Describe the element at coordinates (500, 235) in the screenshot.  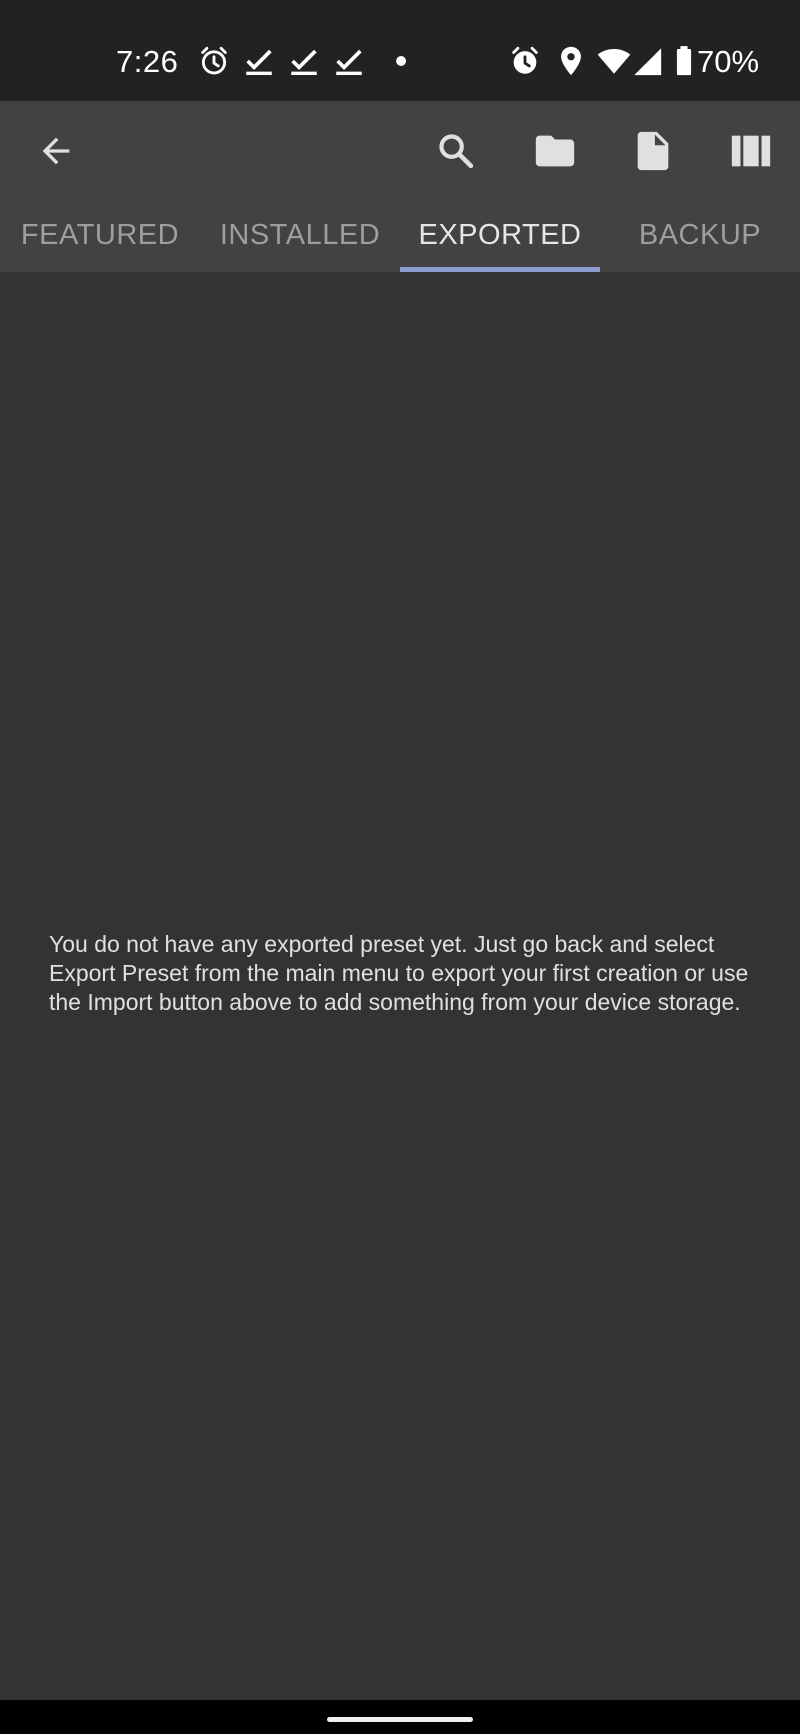
I see `tab-exported: EXPORTED` at that location.